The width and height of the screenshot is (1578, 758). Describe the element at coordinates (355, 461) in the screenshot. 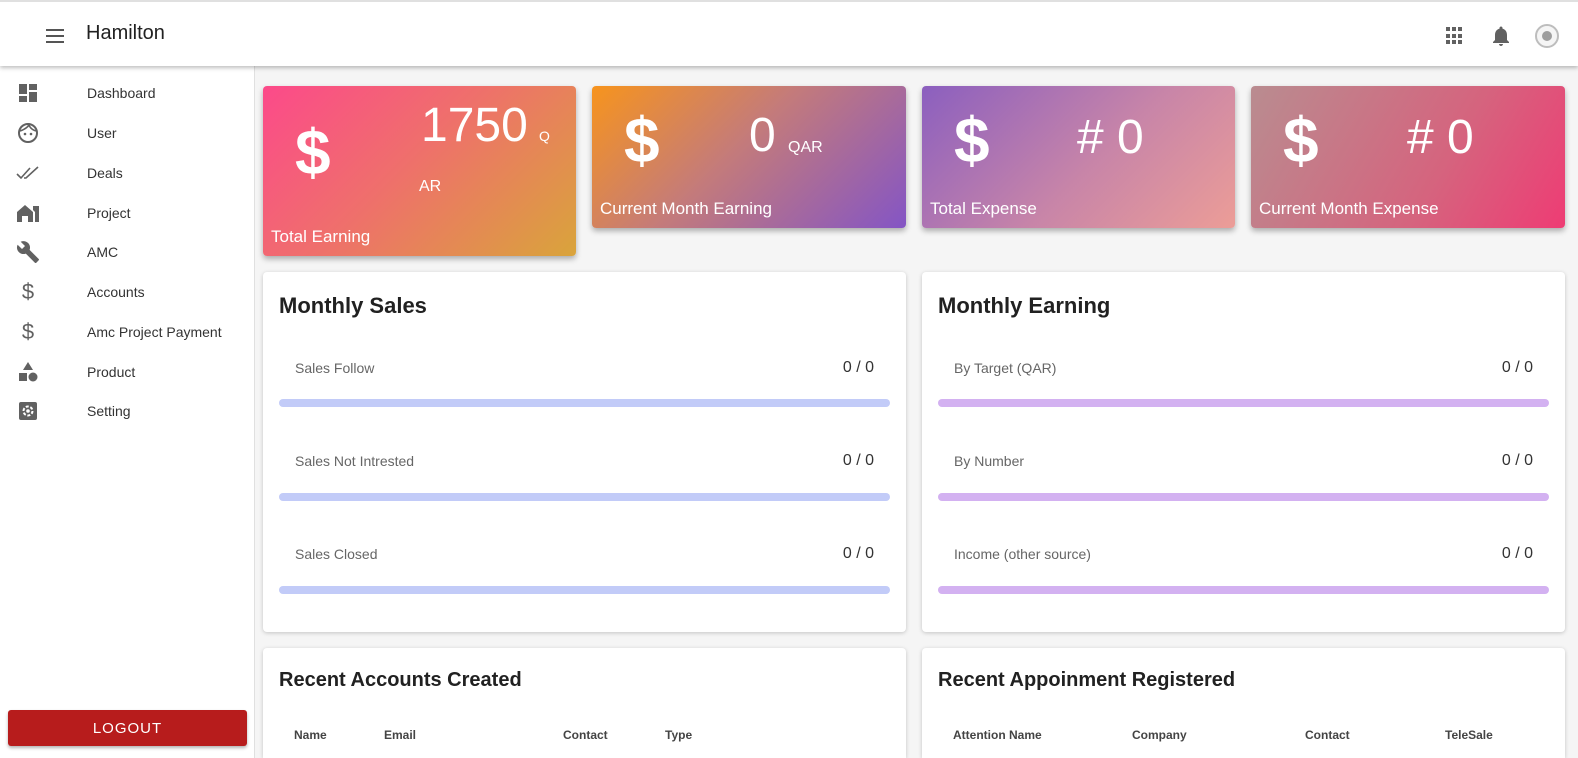

I see `sales-not-intrested-label: Sales Not Intrested` at that location.